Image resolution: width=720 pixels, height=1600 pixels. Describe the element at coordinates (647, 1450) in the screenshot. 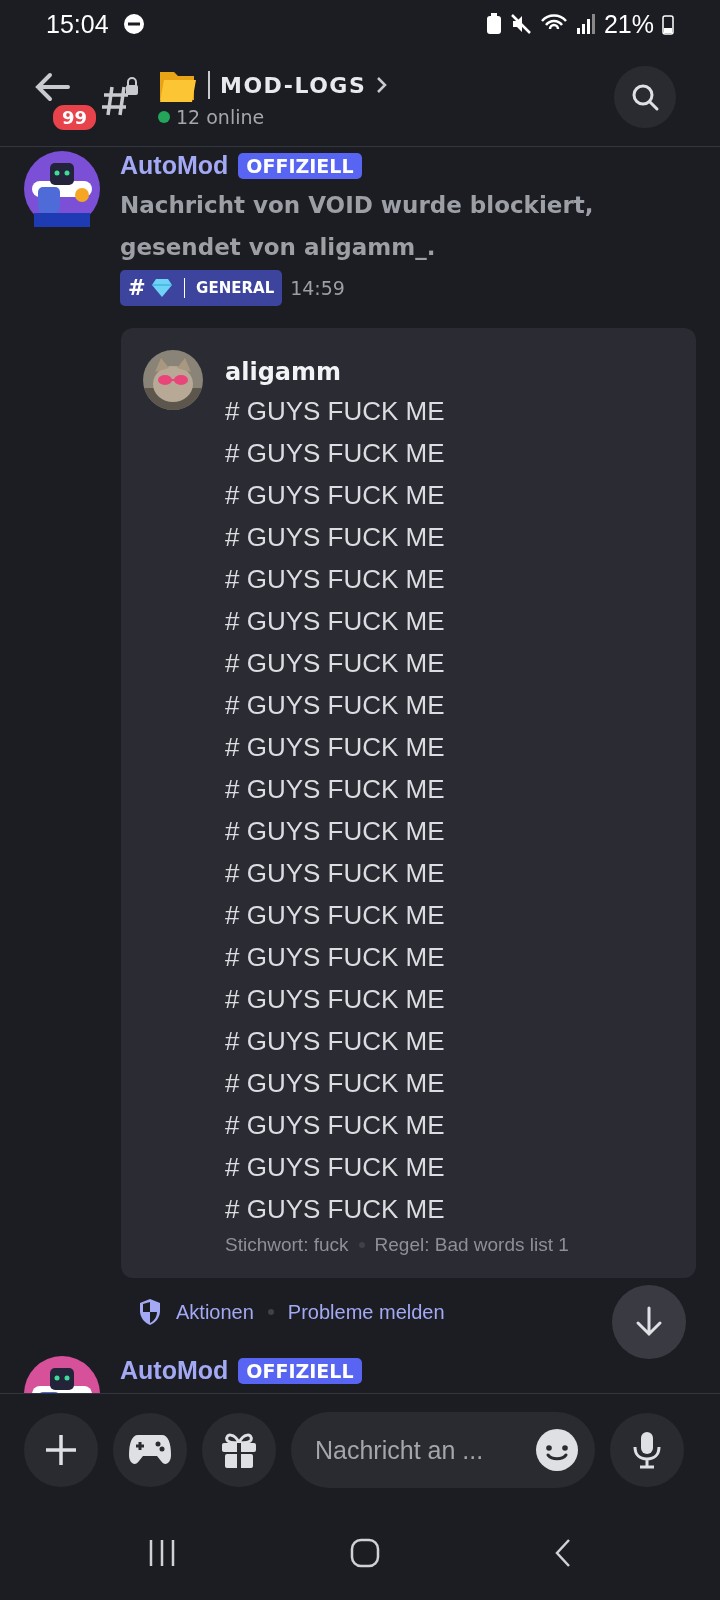

I see `microphone-icon` at that location.